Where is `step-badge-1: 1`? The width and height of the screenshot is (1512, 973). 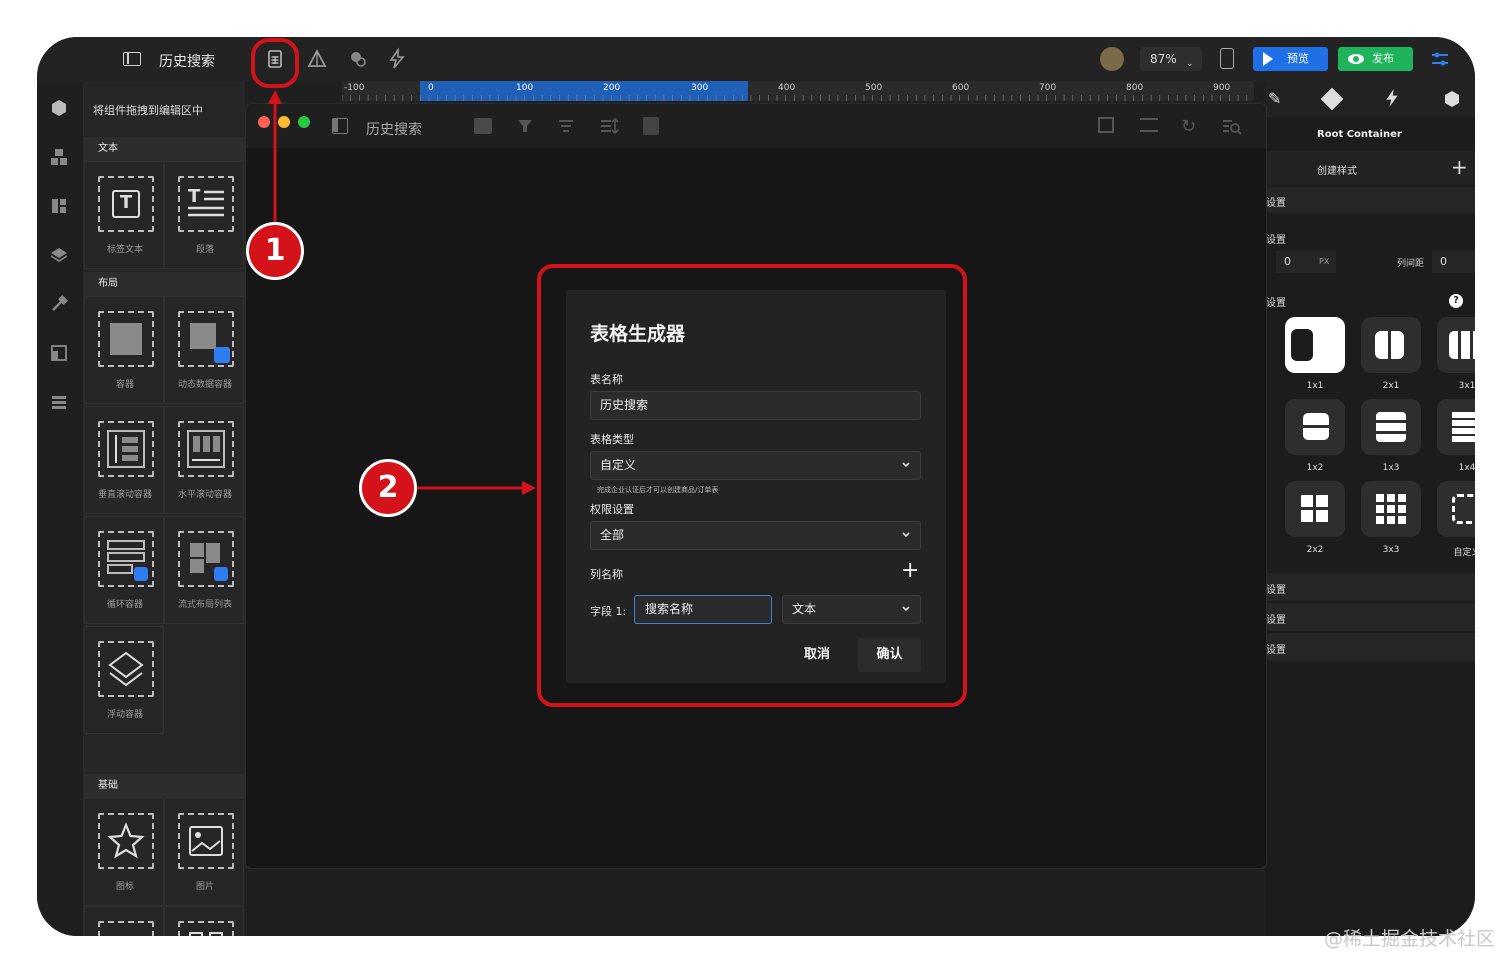 step-badge-1: 1 is located at coordinates (275, 251).